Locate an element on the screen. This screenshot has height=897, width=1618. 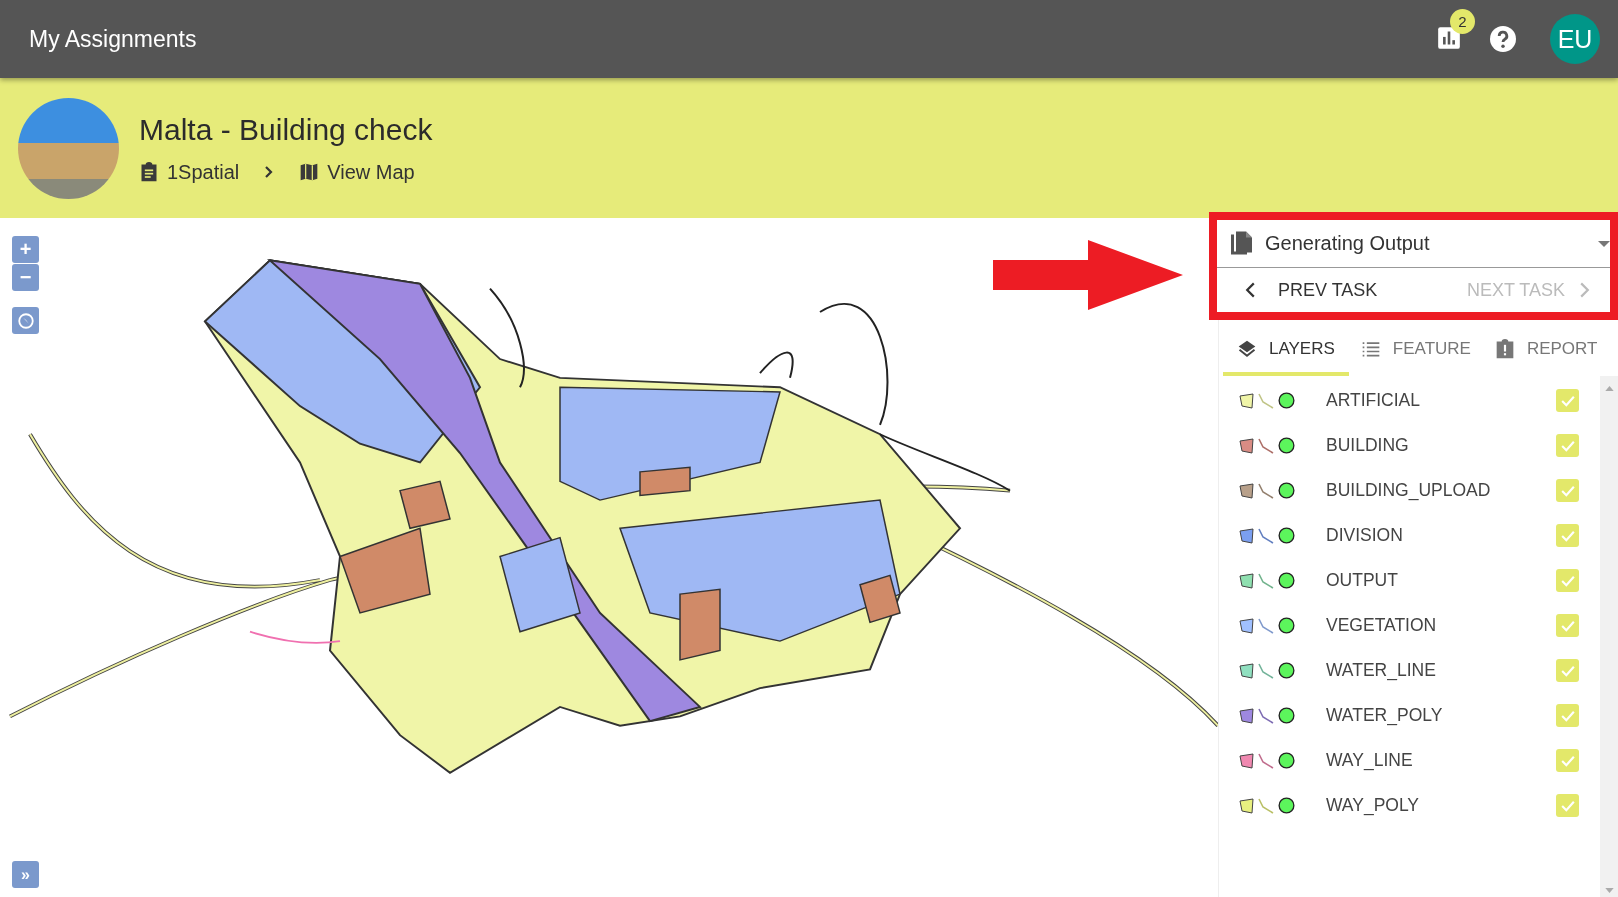
panel-tab: REPORT is located at coordinates (1546, 348).